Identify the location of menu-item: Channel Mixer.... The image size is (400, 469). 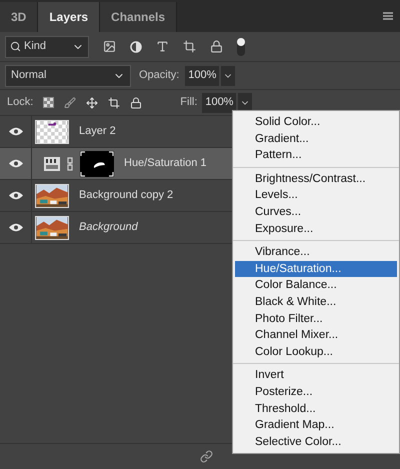
(316, 335).